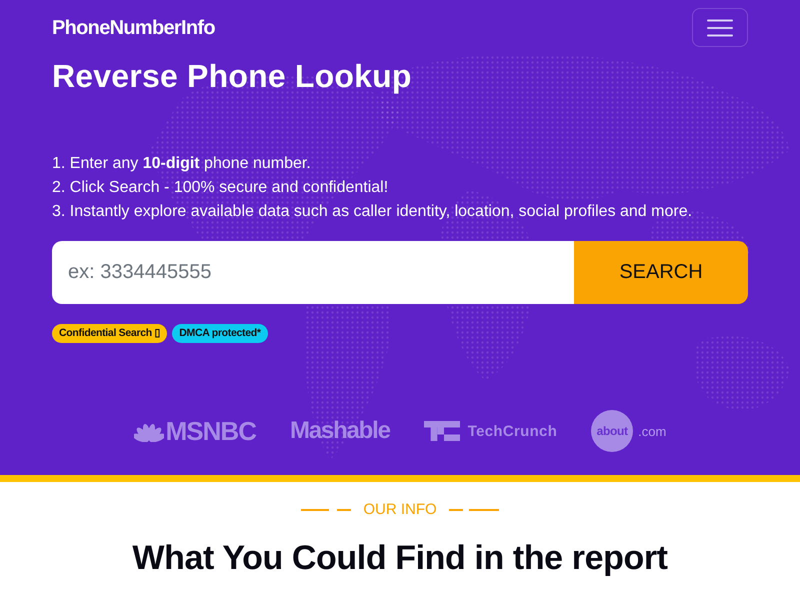 This screenshot has width=800, height=600. What do you see at coordinates (373, 212) in the screenshot?
I see `step-text: 3. Instantly explore available data such as caller identity, location, social profiles and more.` at bounding box center [373, 212].